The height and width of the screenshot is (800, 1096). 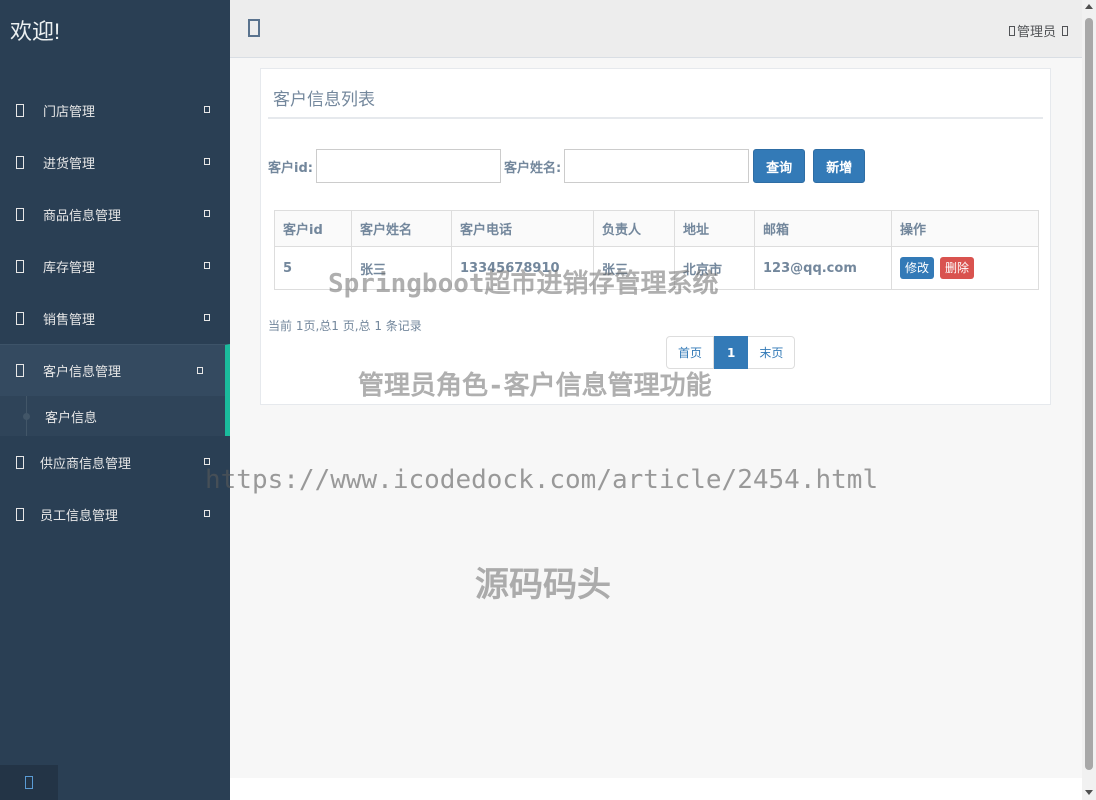 What do you see at coordinates (823, 228) in the screenshot?
I see `column-header: 邮箱` at bounding box center [823, 228].